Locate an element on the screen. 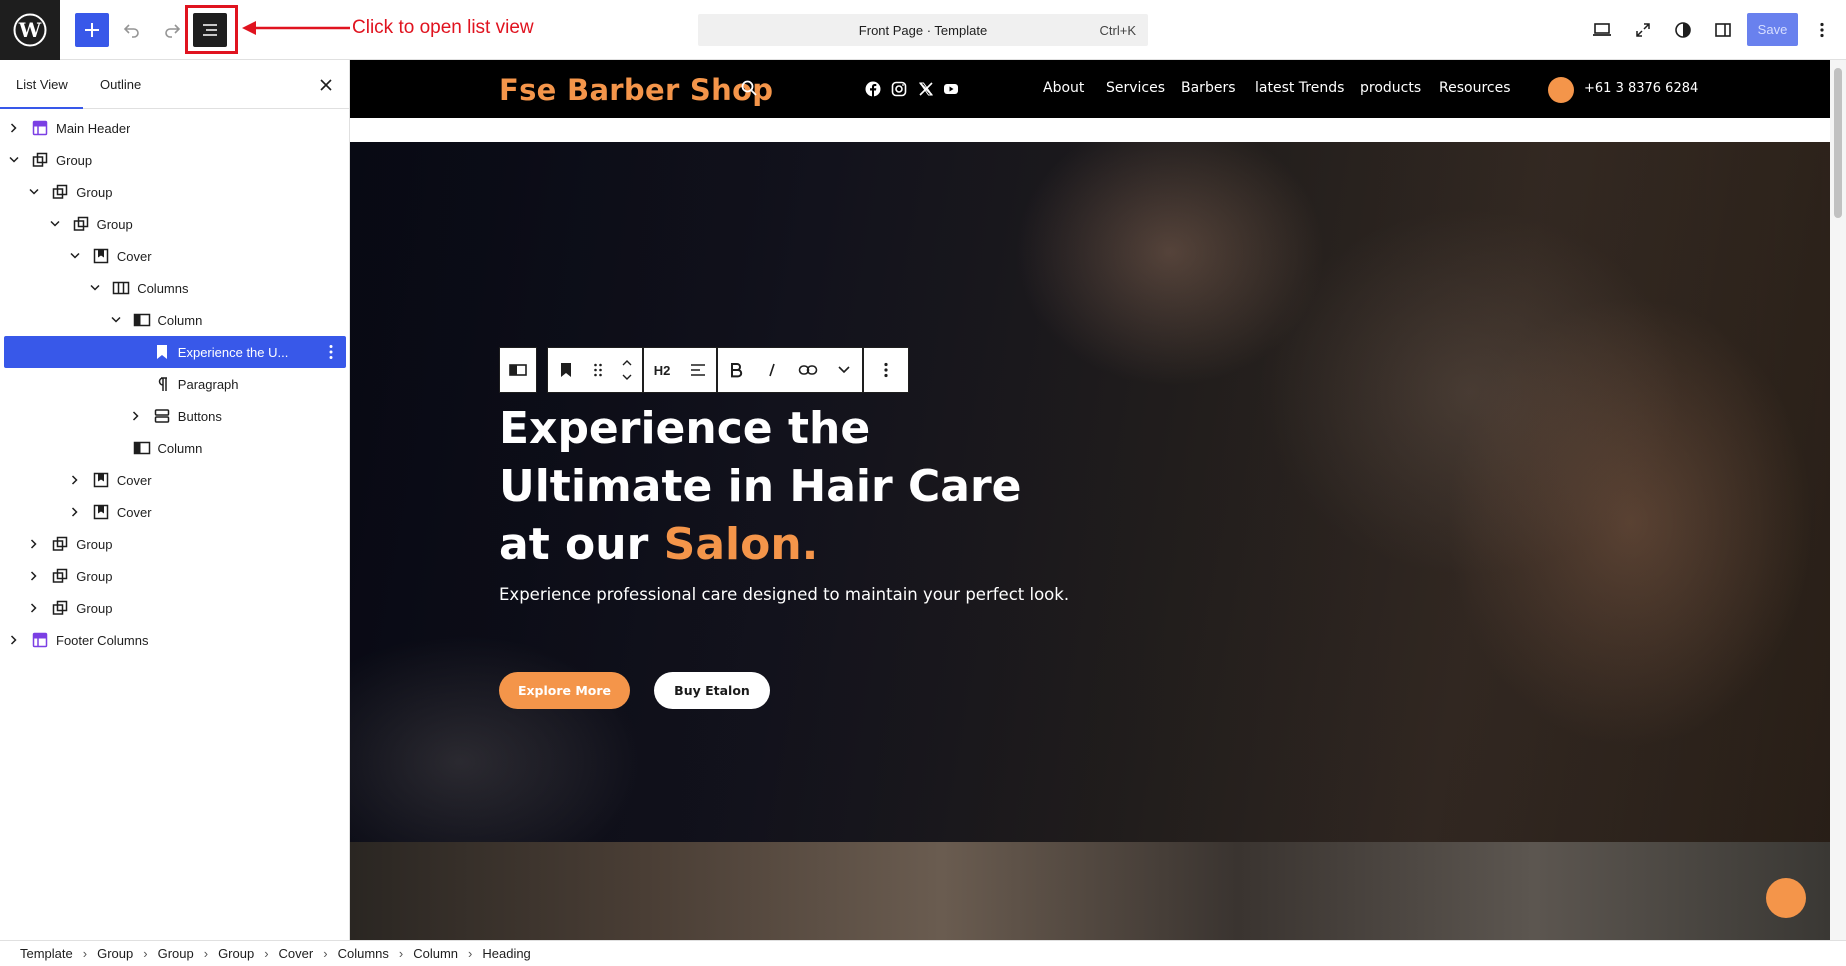  more-vertical-icon is located at coordinates (331, 352).